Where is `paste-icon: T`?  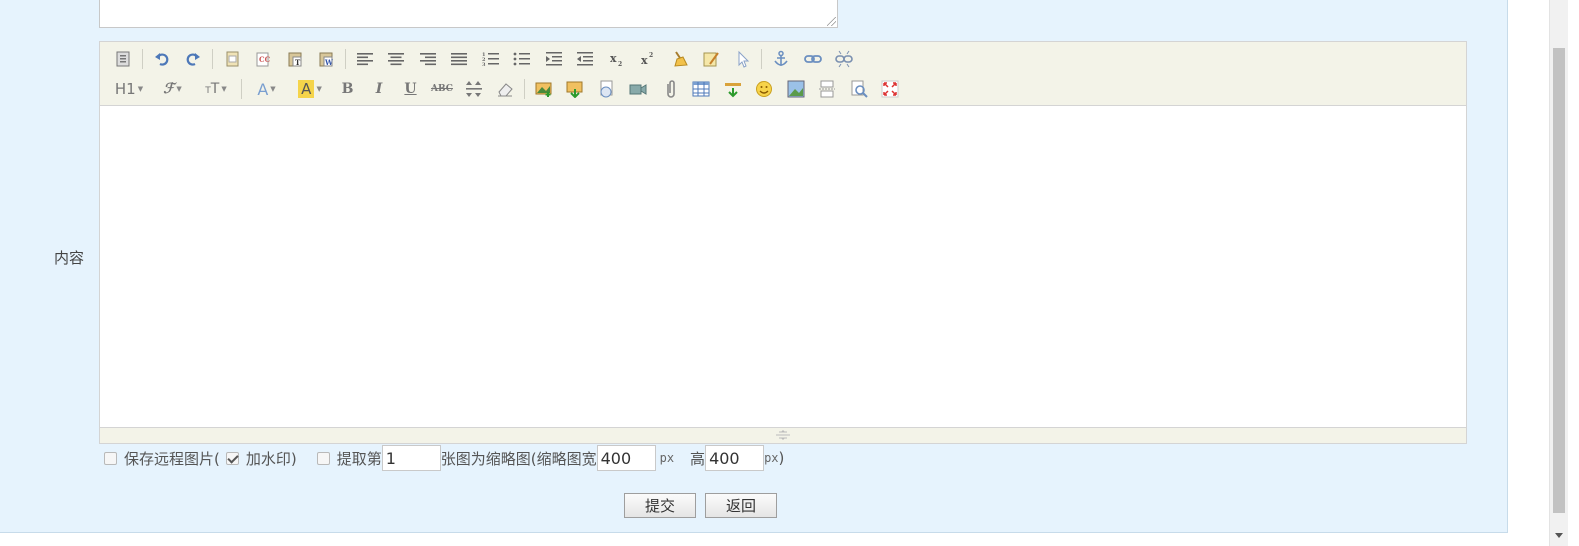 paste-icon: T is located at coordinates (295, 59).